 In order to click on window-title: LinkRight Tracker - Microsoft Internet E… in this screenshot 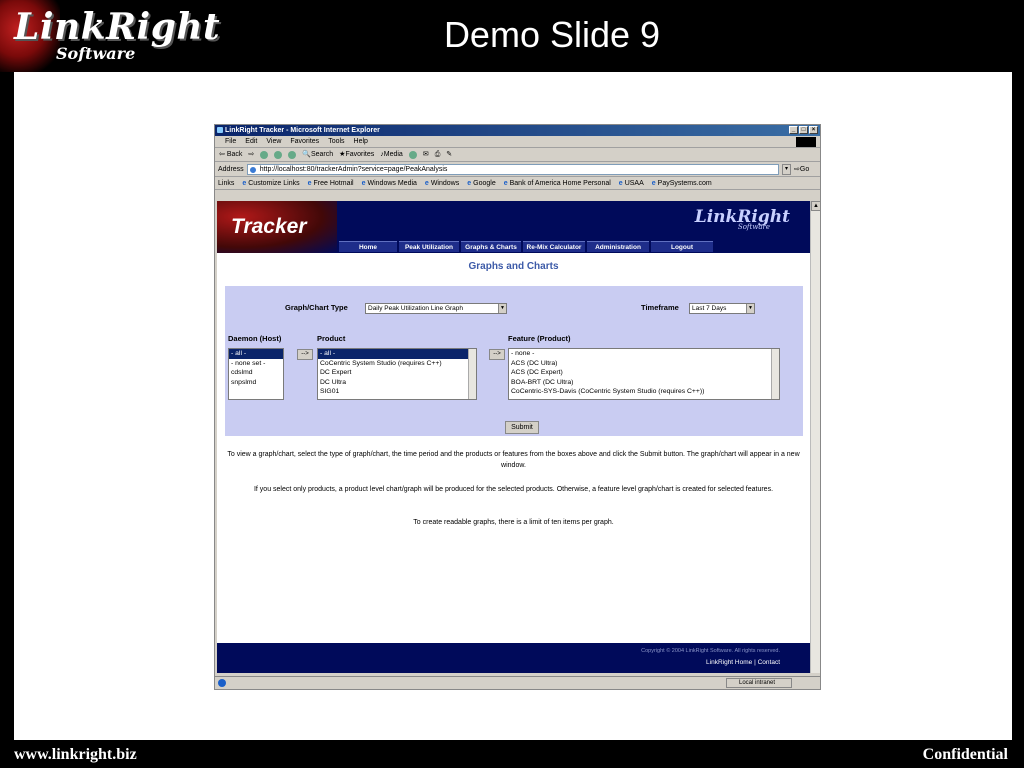, I will do `click(302, 130)`.